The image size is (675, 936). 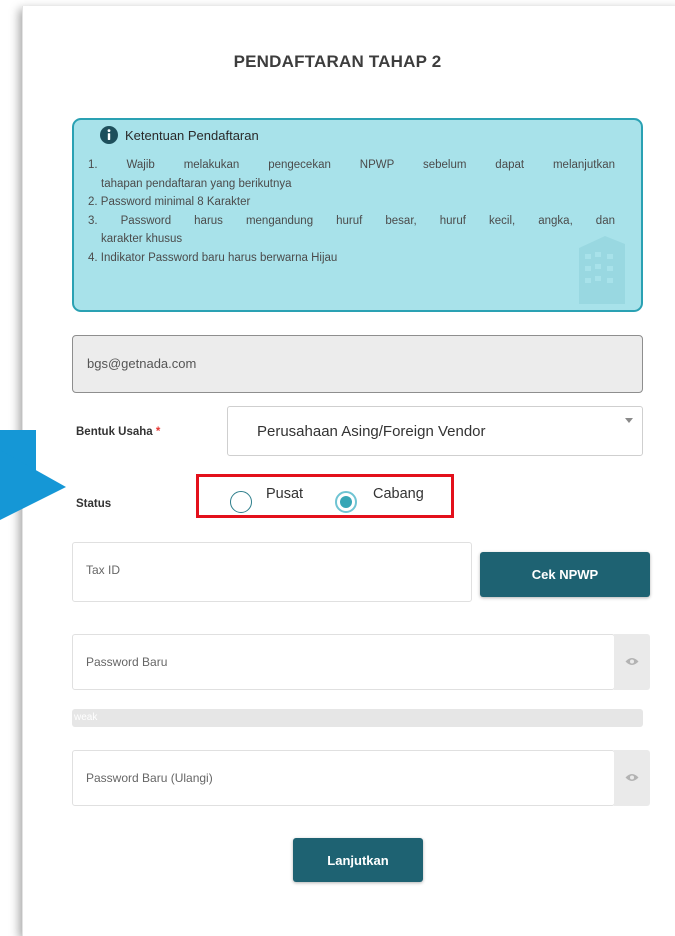 What do you see at coordinates (114, 432) in the screenshot?
I see `bentuk-usaha-label-text: Bentuk Usaha` at bounding box center [114, 432].